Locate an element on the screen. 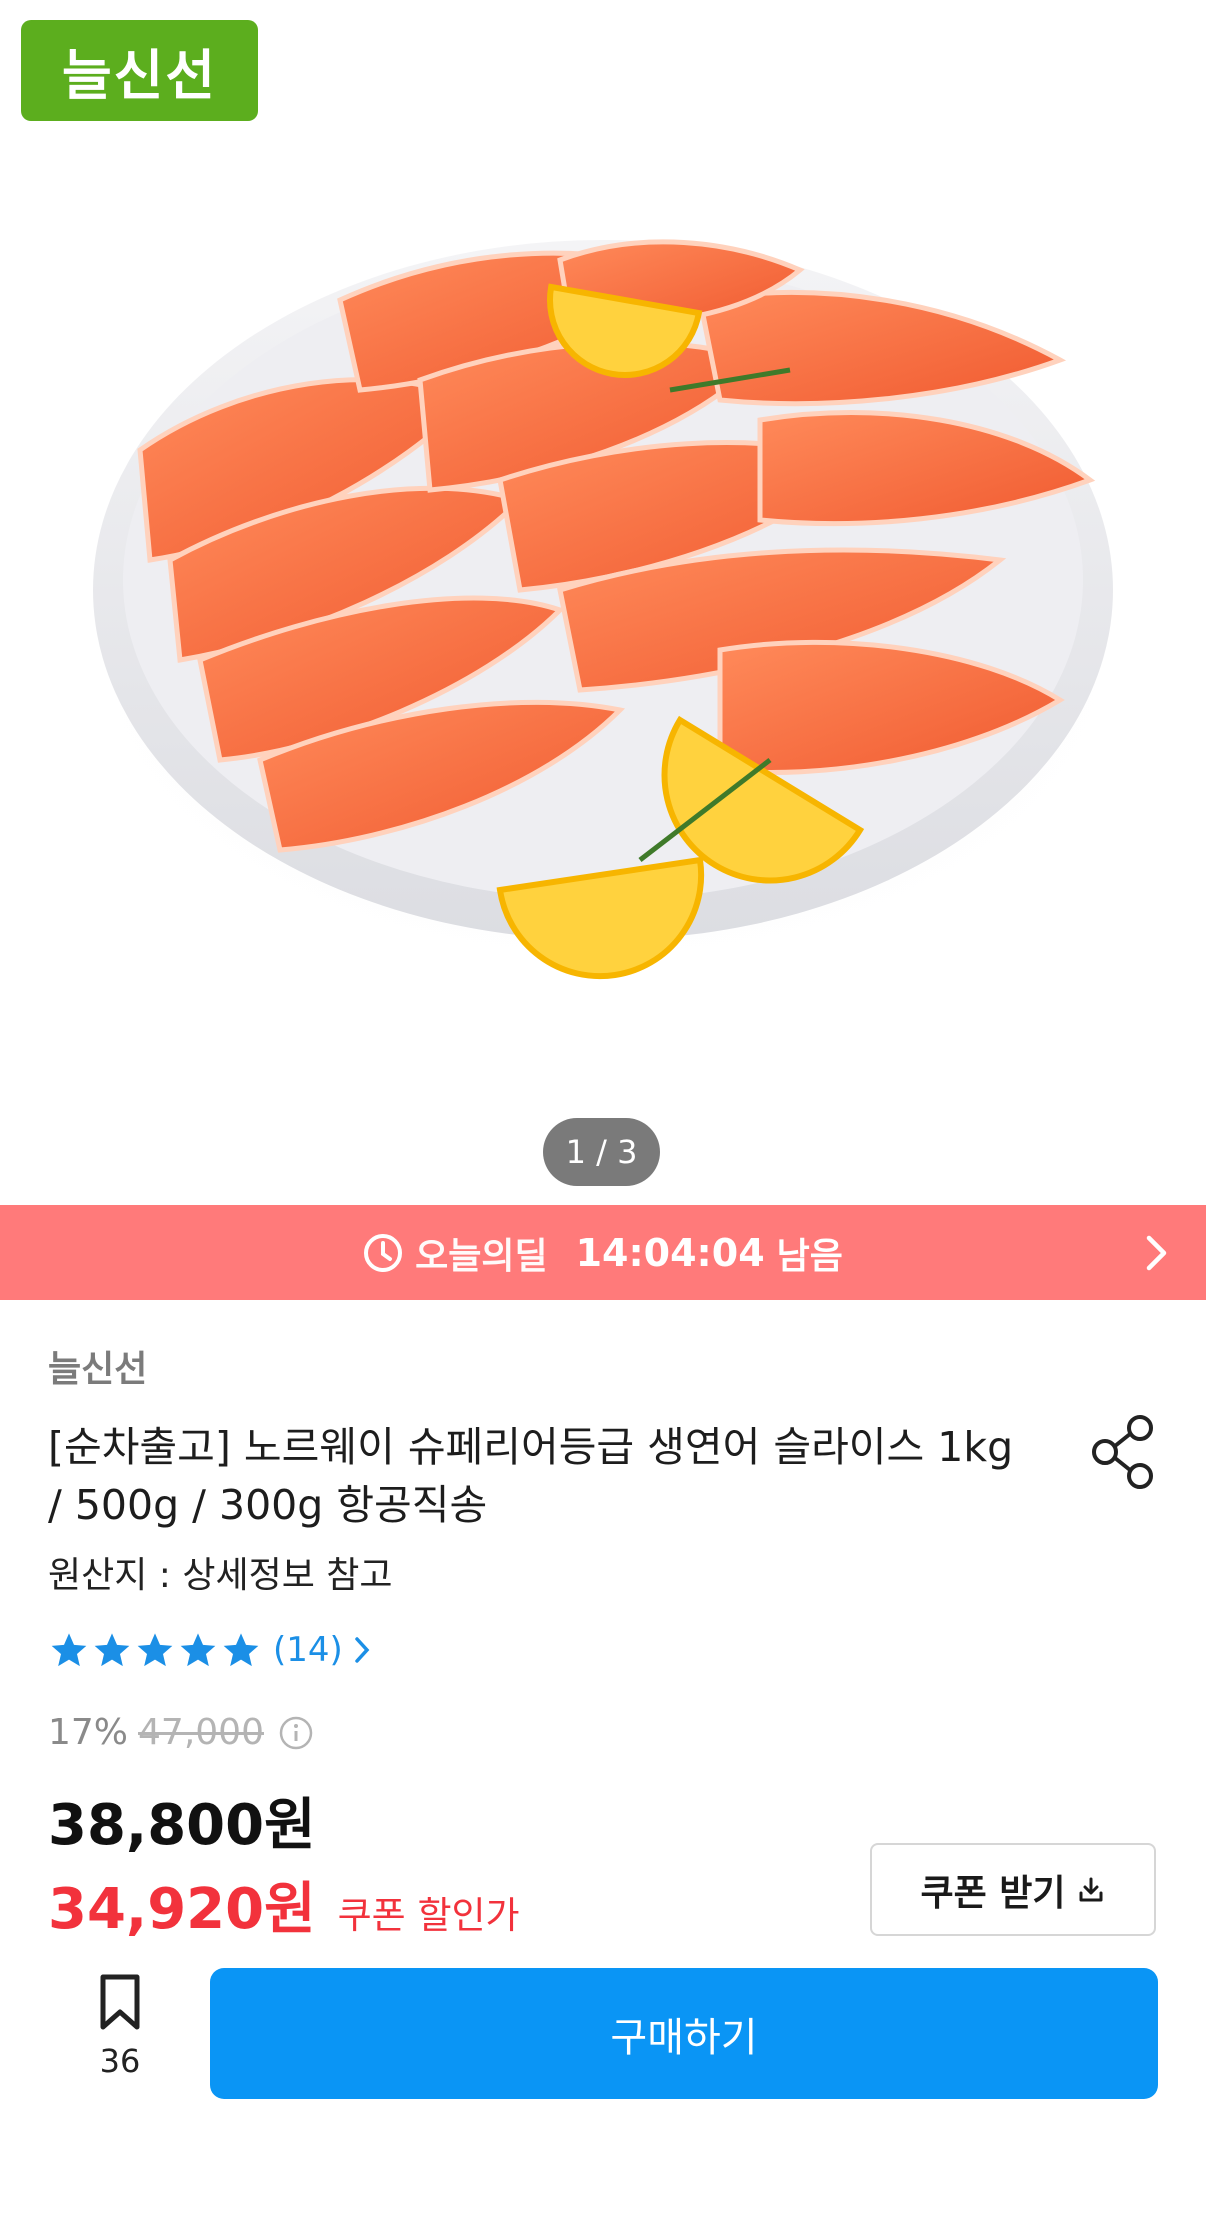 Image resolution: width=1206 pixels, height=2220 pixels. discount-rate: 17% is located at coordinates (88, 1732).